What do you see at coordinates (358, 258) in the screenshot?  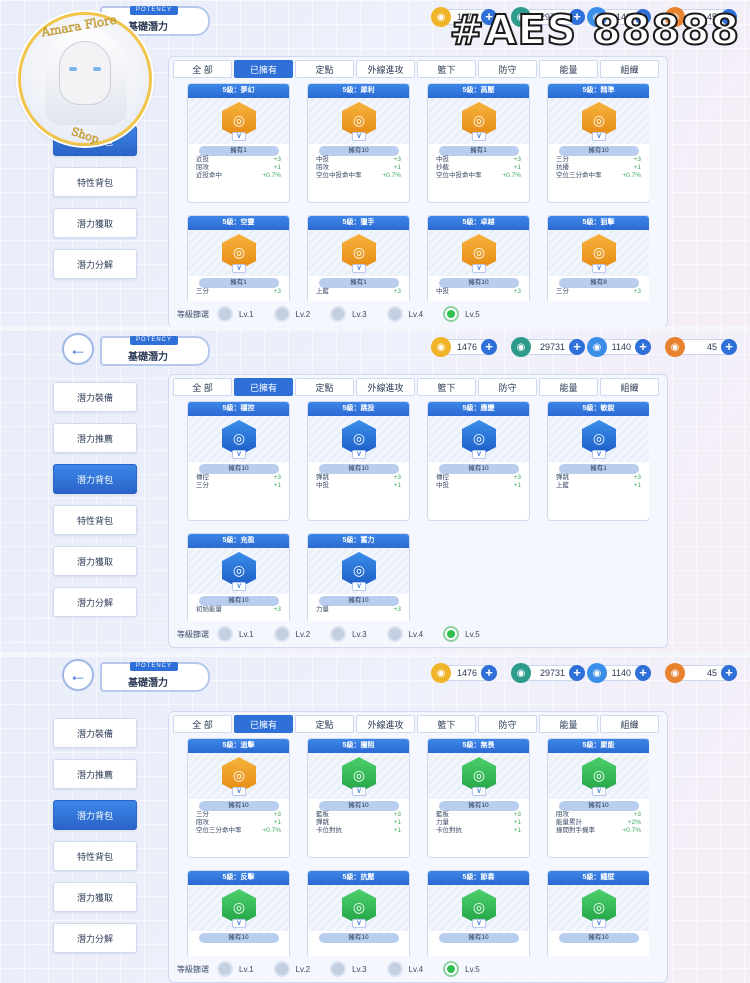 I see `potential-card: 5級：獵手 ◎ V 擁有1 上籃 +3` at bounding box center [358, 258].